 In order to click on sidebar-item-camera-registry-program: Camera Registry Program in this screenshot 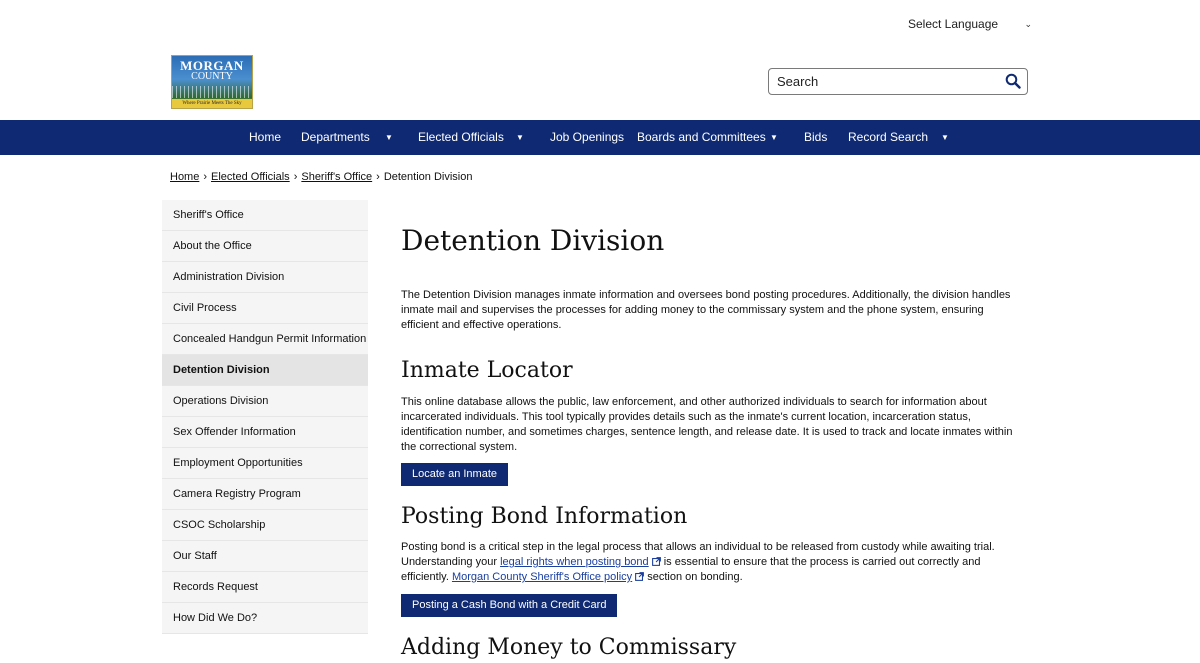, I will do `click(265, 494)`.